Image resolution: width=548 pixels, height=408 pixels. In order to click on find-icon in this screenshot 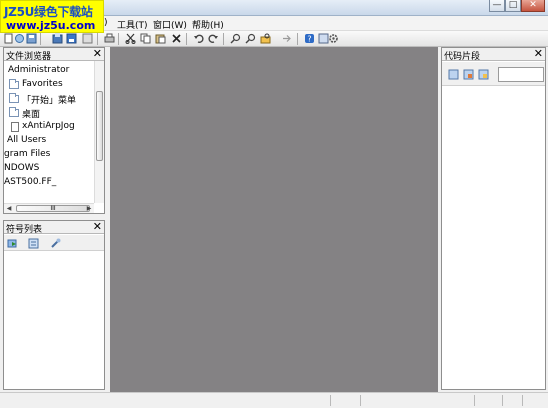, I will do `click(235, 38)`.